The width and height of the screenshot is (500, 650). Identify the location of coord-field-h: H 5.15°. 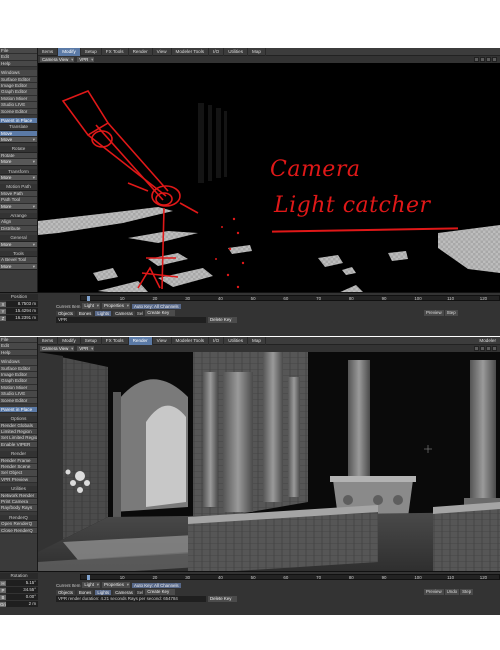
(19, 583).